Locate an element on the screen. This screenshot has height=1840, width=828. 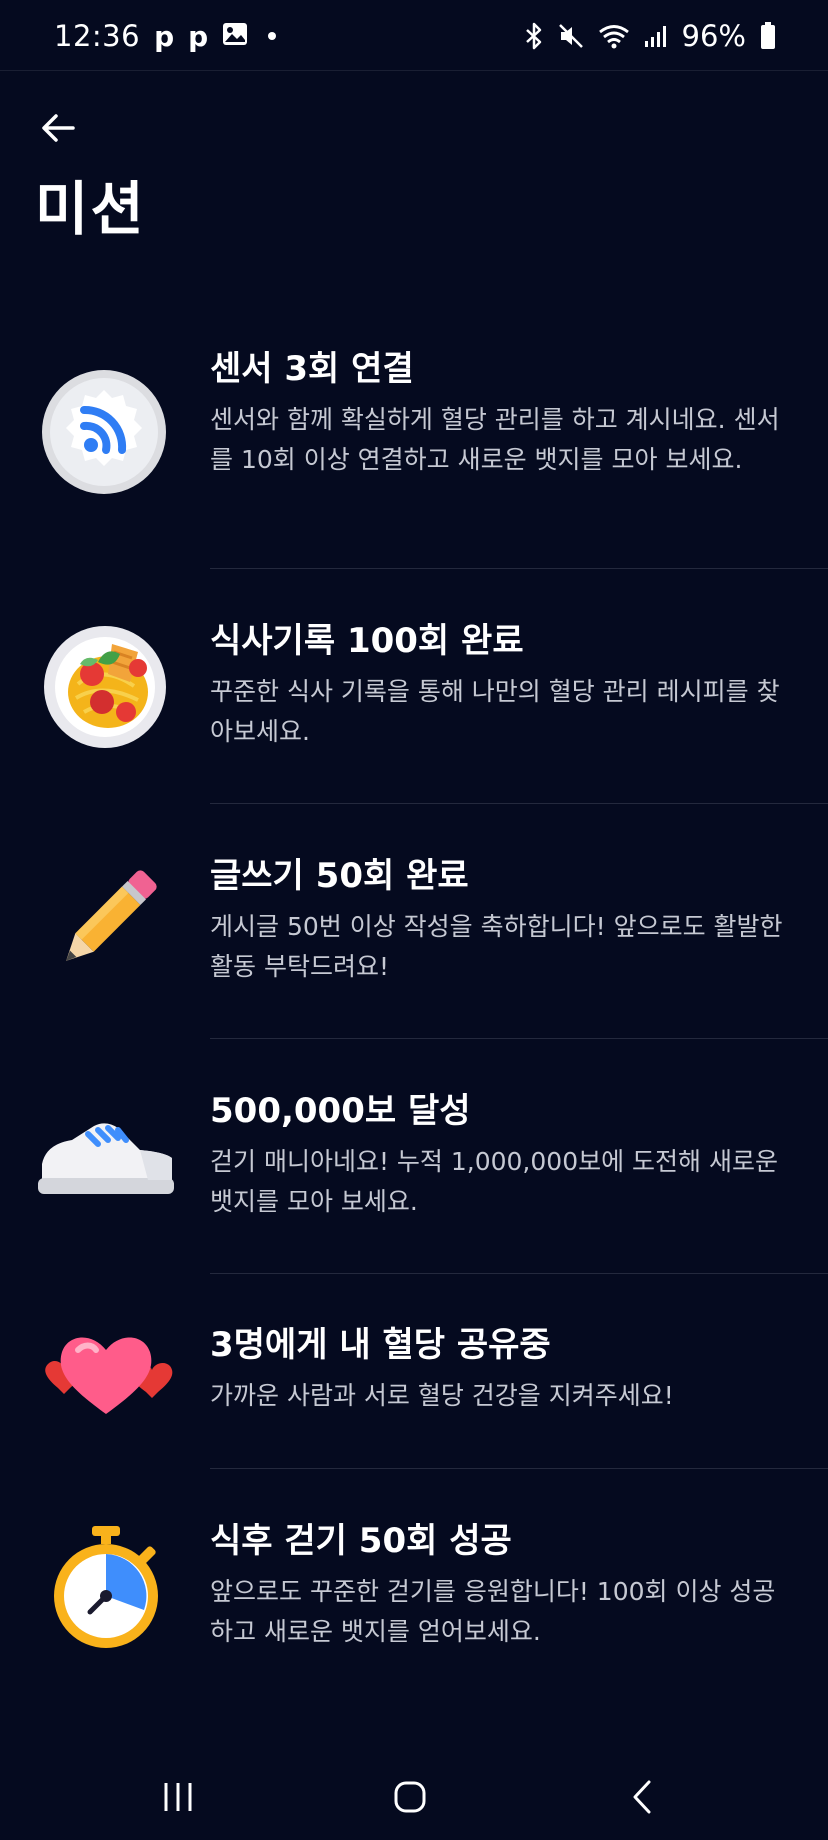
page-title: 미션 is located at coordinates (90, 209).